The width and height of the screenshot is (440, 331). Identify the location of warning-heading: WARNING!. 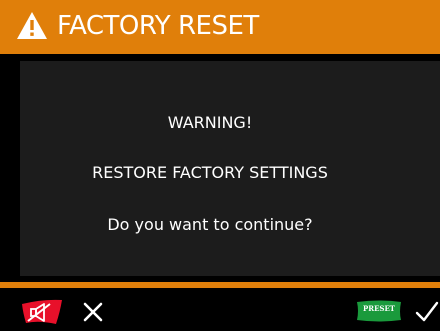
(210, 122).